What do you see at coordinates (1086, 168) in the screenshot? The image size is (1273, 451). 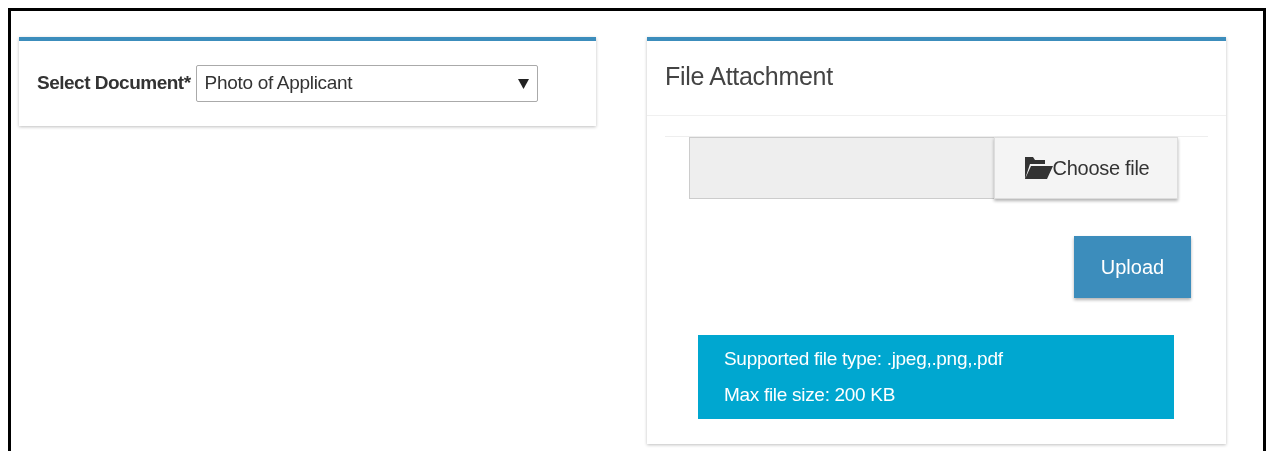 I see `choose-file-button: Choose file` at bounding box center [1086, 168].